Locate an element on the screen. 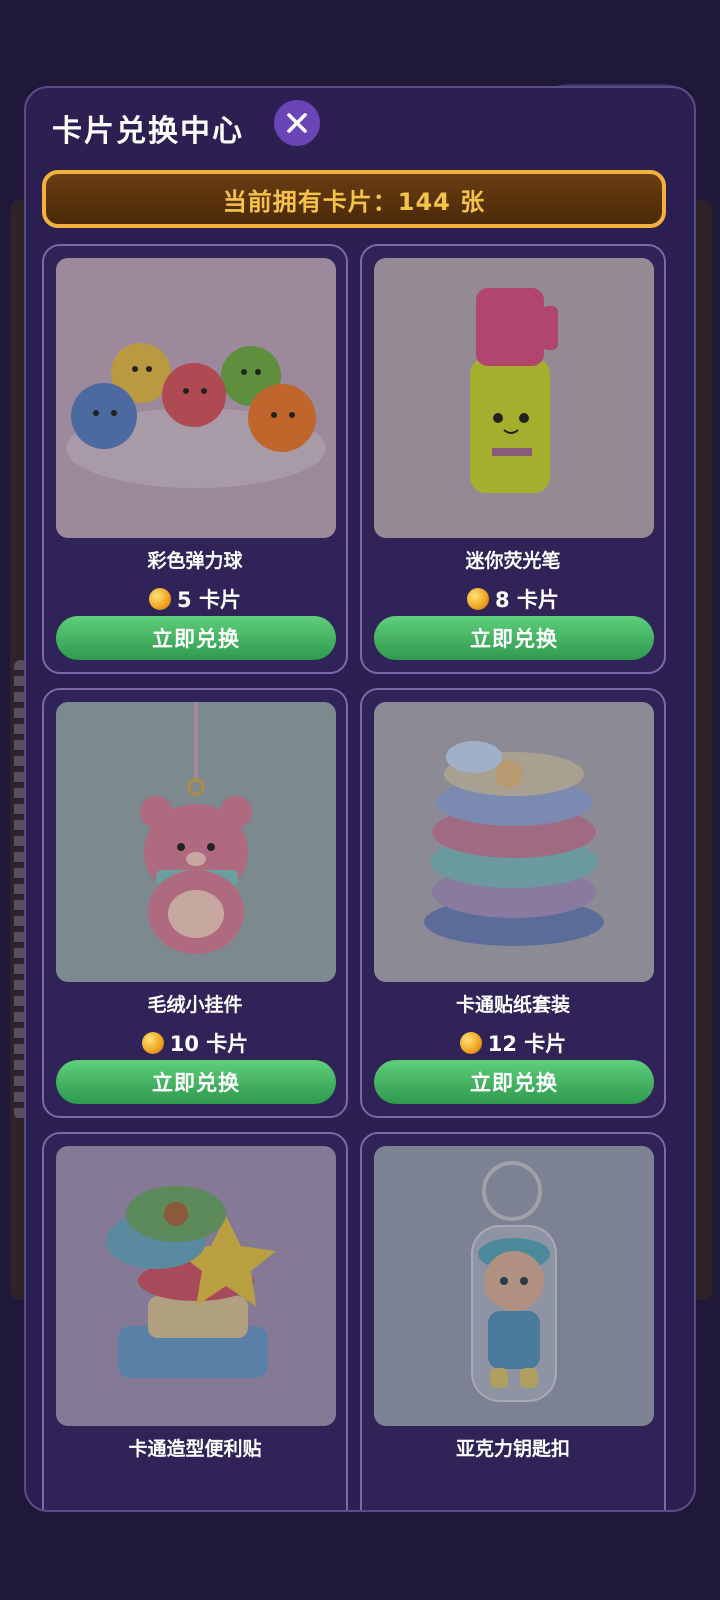  modal-title: 卡片兑换中心 is located at coordinates (148, 131).